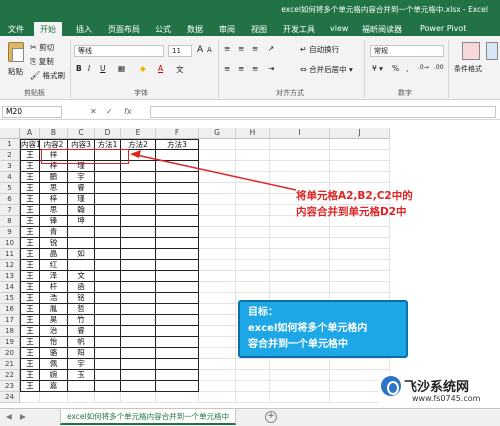  I want to click on goal-callout: 目标： excel如何将多个单元格内 容合并到一个单元格中, so click(323, 329).